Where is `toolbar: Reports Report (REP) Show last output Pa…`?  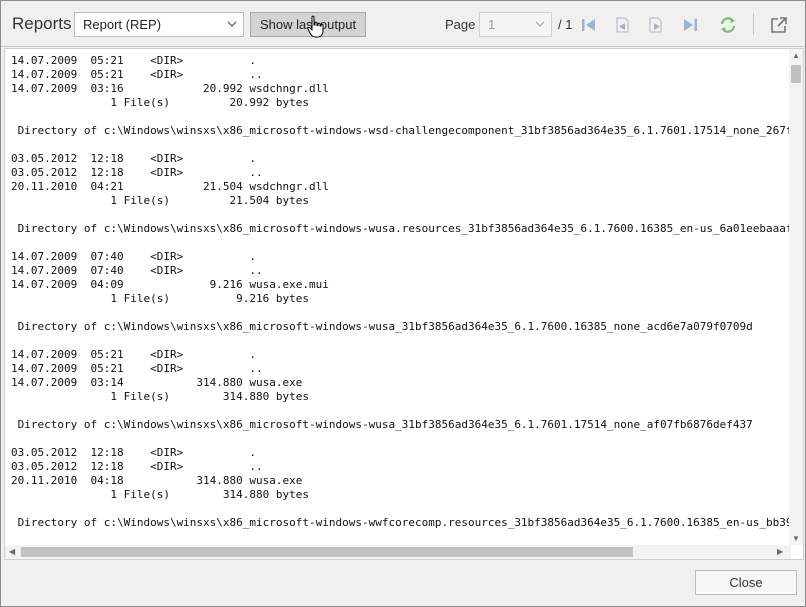
toolbar: Reports Report (REP) Show last output Pa… is located at coordinates (403, 24).